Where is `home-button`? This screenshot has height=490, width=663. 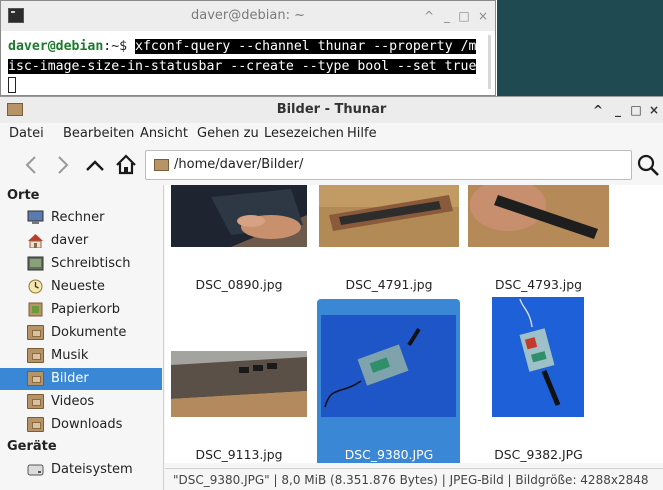 home-button is located at coordinates (126, 165).